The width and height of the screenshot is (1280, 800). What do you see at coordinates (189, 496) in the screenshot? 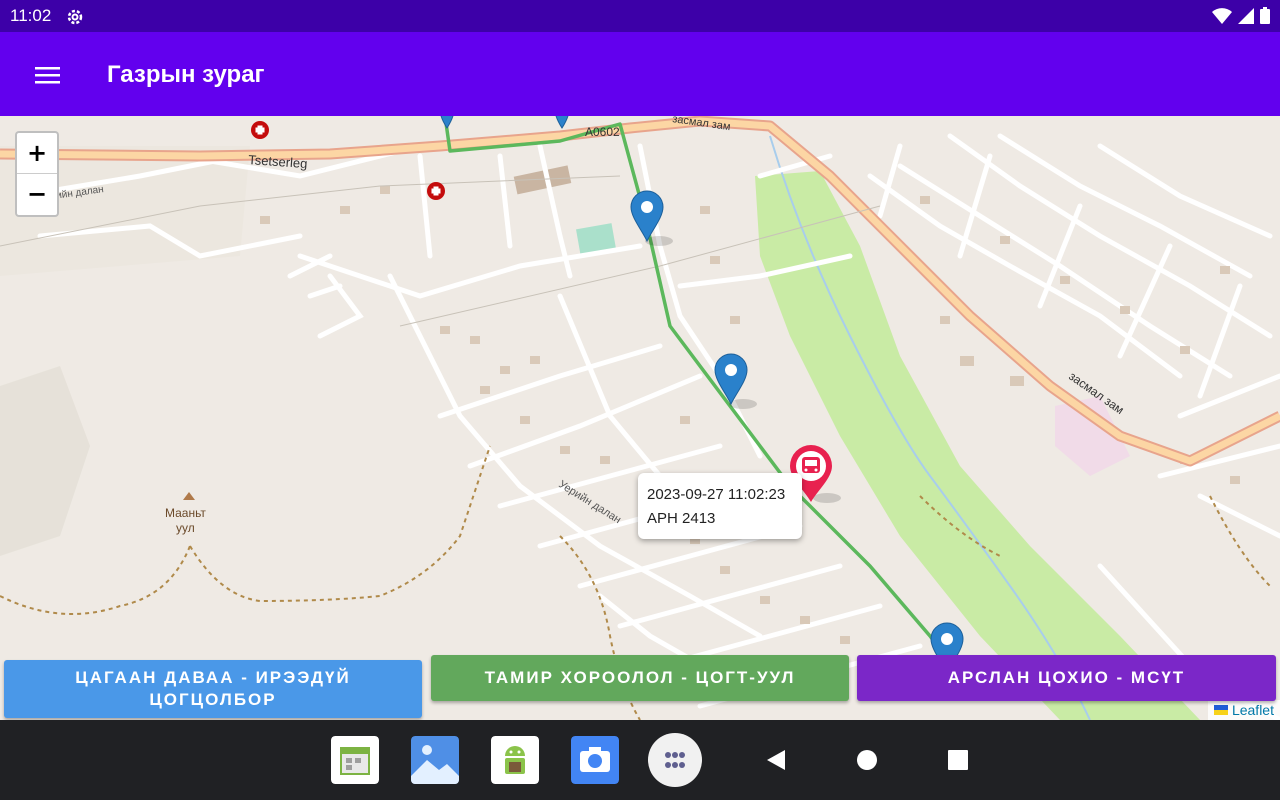
I see `peak-icon` at bounding box center [189, 496].